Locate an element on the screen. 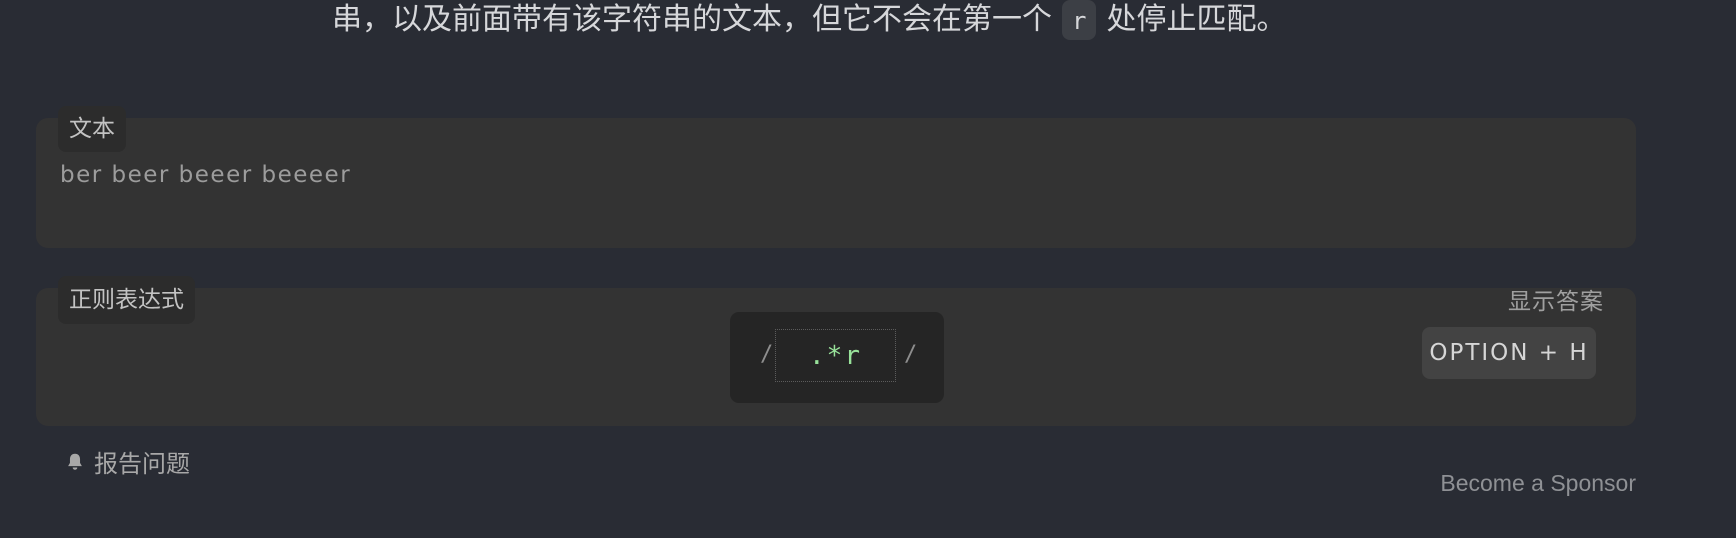 This screenshot has width=1736, height=538. lesson-description-text: 串，以及前面带有该字符串的文本，但它不会在第一个 is located at coordinates (692, 19).